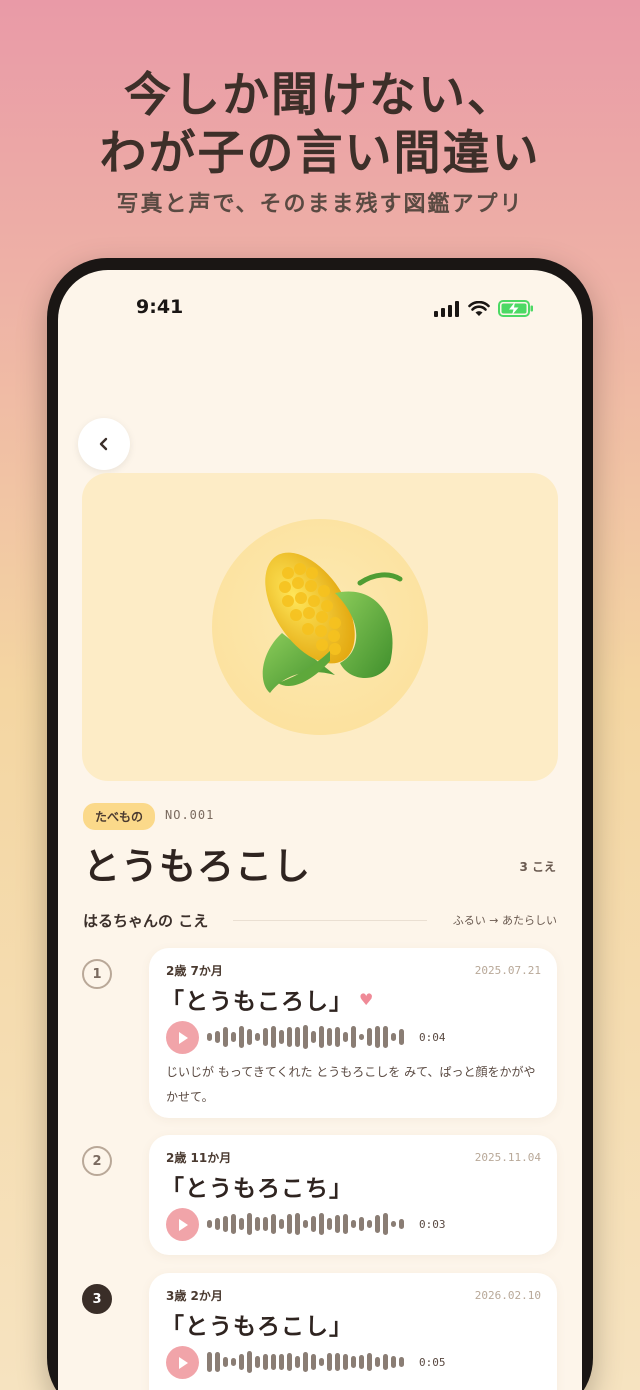 The height and width of the screenshot is (1390, 640). I want to click on entry-date: 2026.02.10, so click(507, 1295).